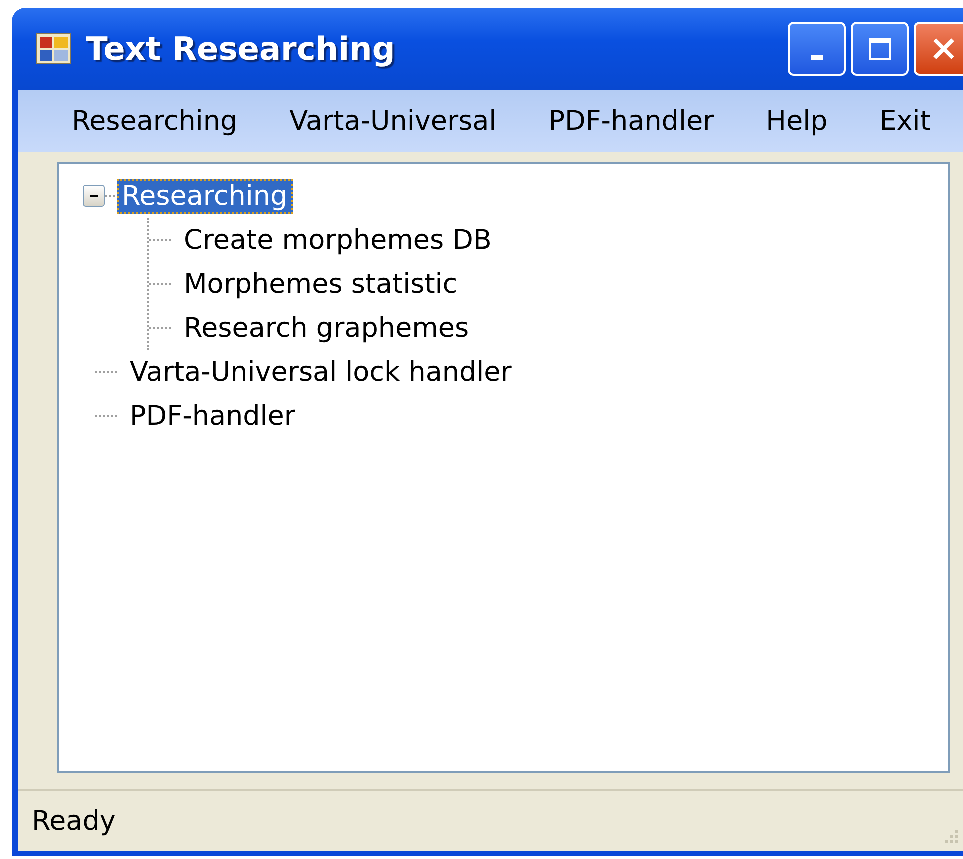 The height and width of the screenshot is (859, 963). Describe the element at coordinates (326, 328) in the screenshot. I see `tree-item: Research graphemes` at that location.